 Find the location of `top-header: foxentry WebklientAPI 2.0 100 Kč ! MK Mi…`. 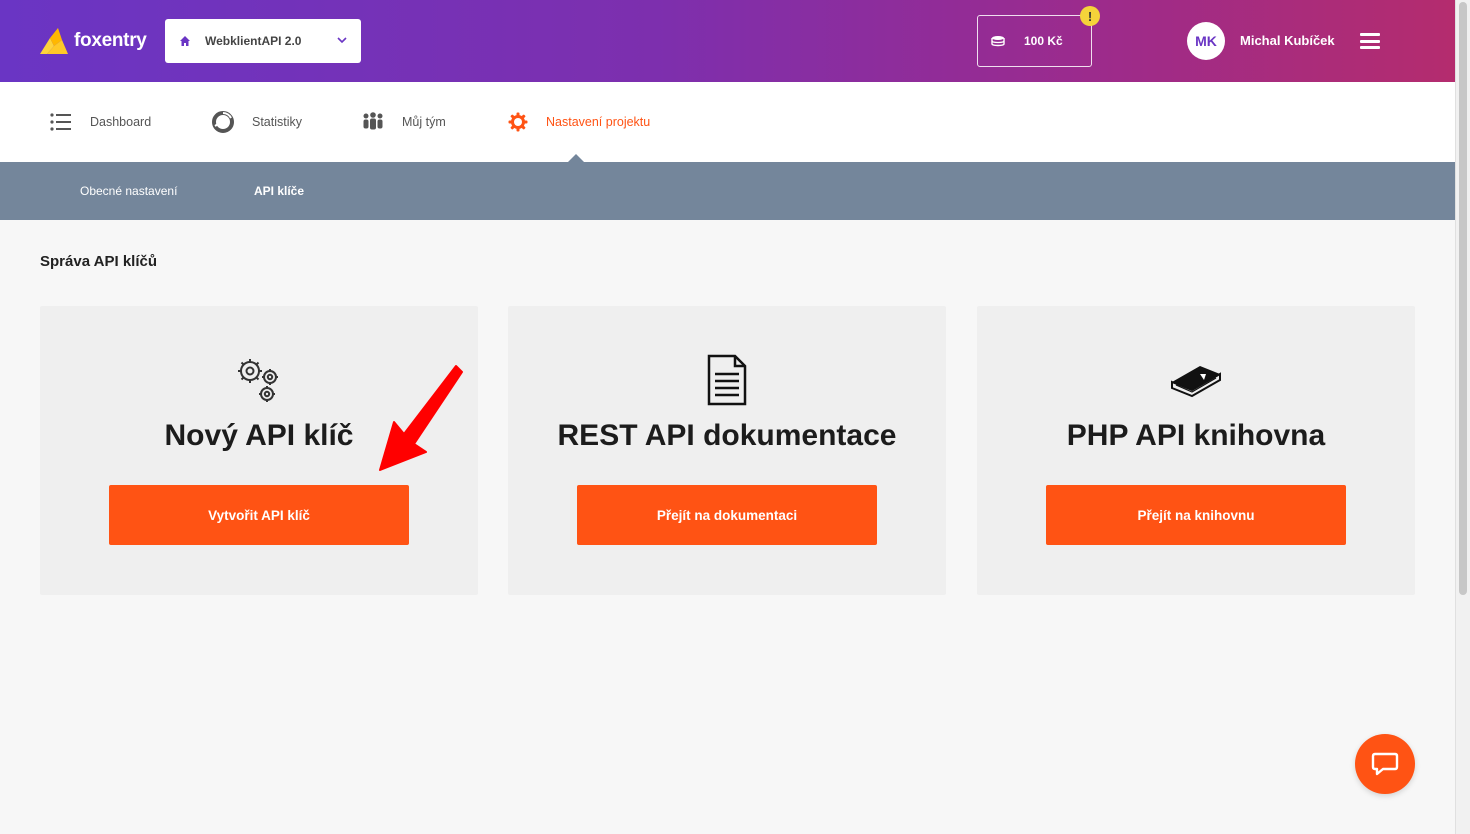

top-header: foxentry WebklientAPI 2.0 100 Kč ! MK Mi… is located at coordinates (727, 41).